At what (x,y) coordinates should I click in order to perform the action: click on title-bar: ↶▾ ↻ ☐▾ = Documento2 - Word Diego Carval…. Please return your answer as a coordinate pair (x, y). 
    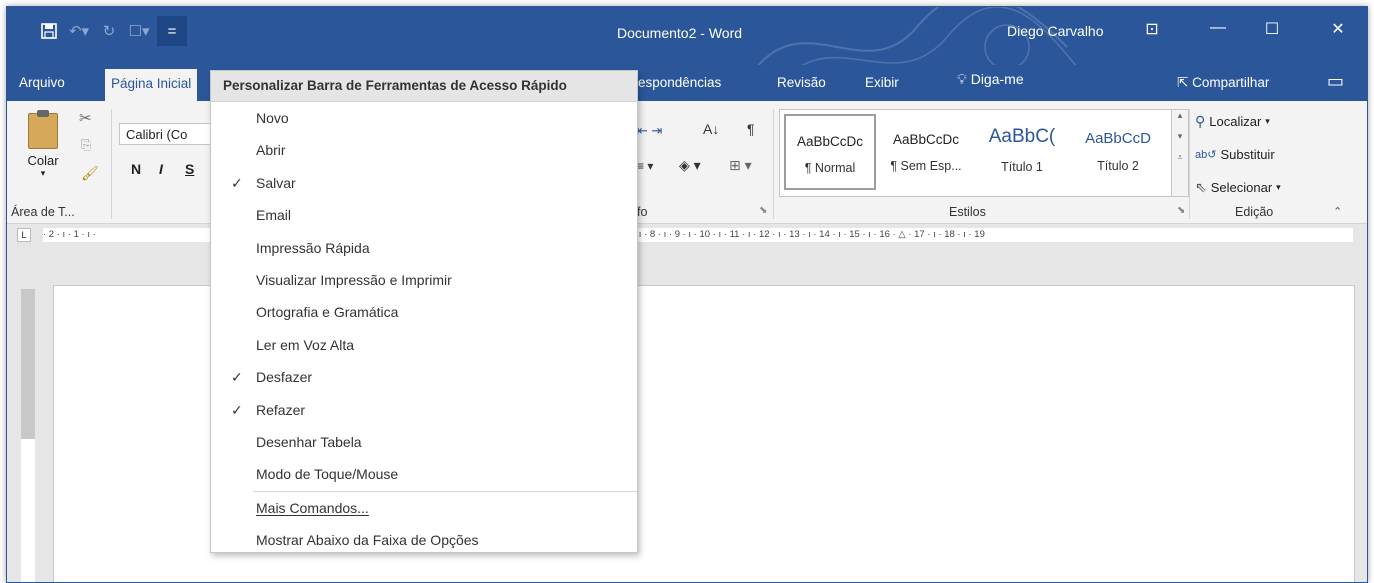
    Looking at the image, I should click on (687, 42).